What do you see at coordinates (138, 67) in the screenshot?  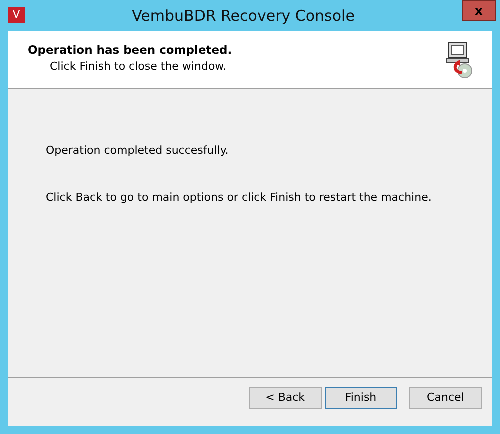 I see `header-subtitle: Click Finish to close the window.` at bounding box center [138, 67].